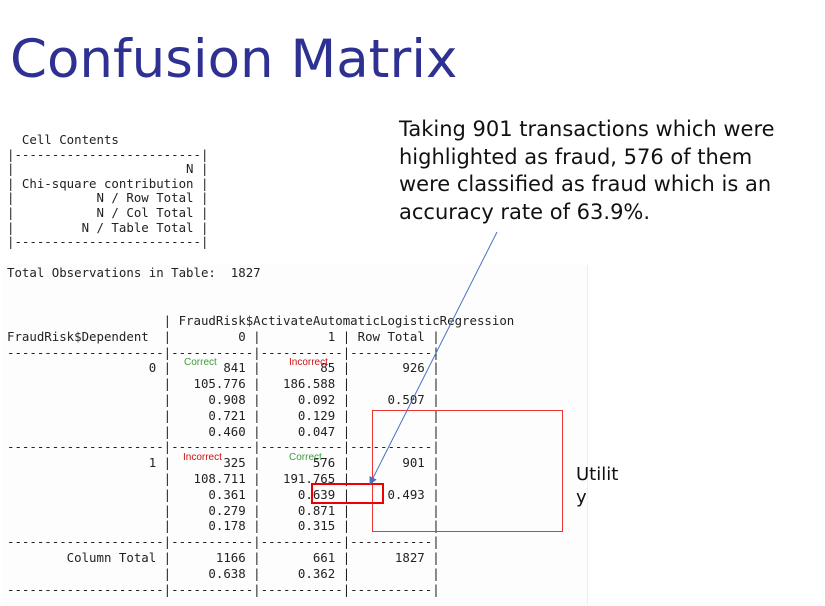  I want to click on callout-arrow, so click(433, 358).